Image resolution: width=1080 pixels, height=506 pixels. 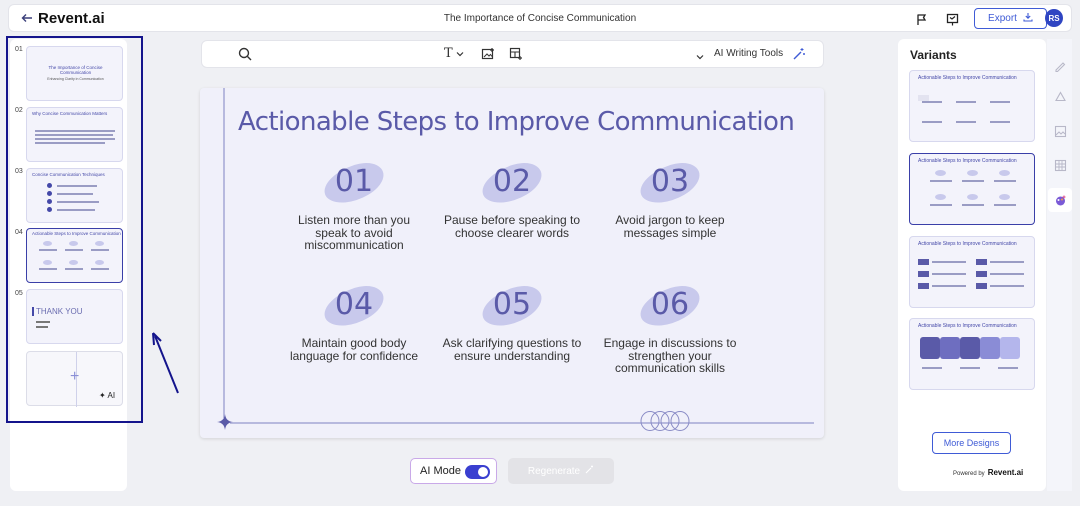 I want to click on download-icon, so click(x=1028, y=18).